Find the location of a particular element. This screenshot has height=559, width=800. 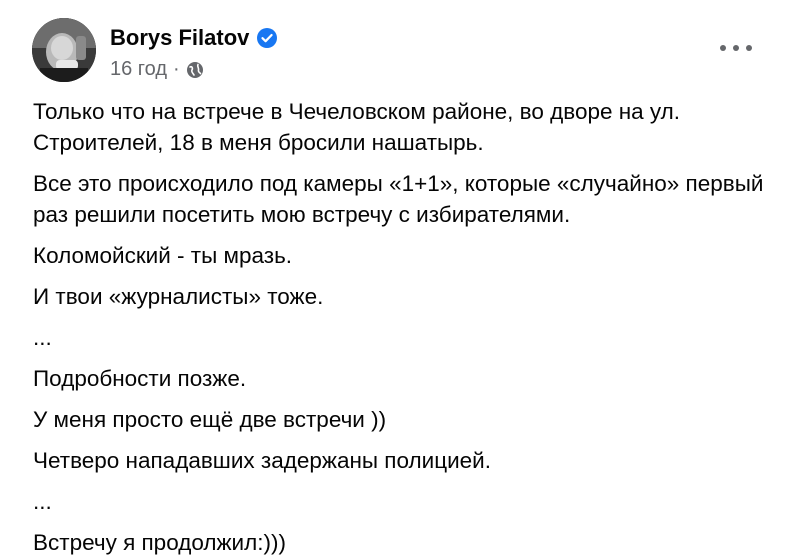

author-line: Borys Filatov is located at coordinates (194, 38).